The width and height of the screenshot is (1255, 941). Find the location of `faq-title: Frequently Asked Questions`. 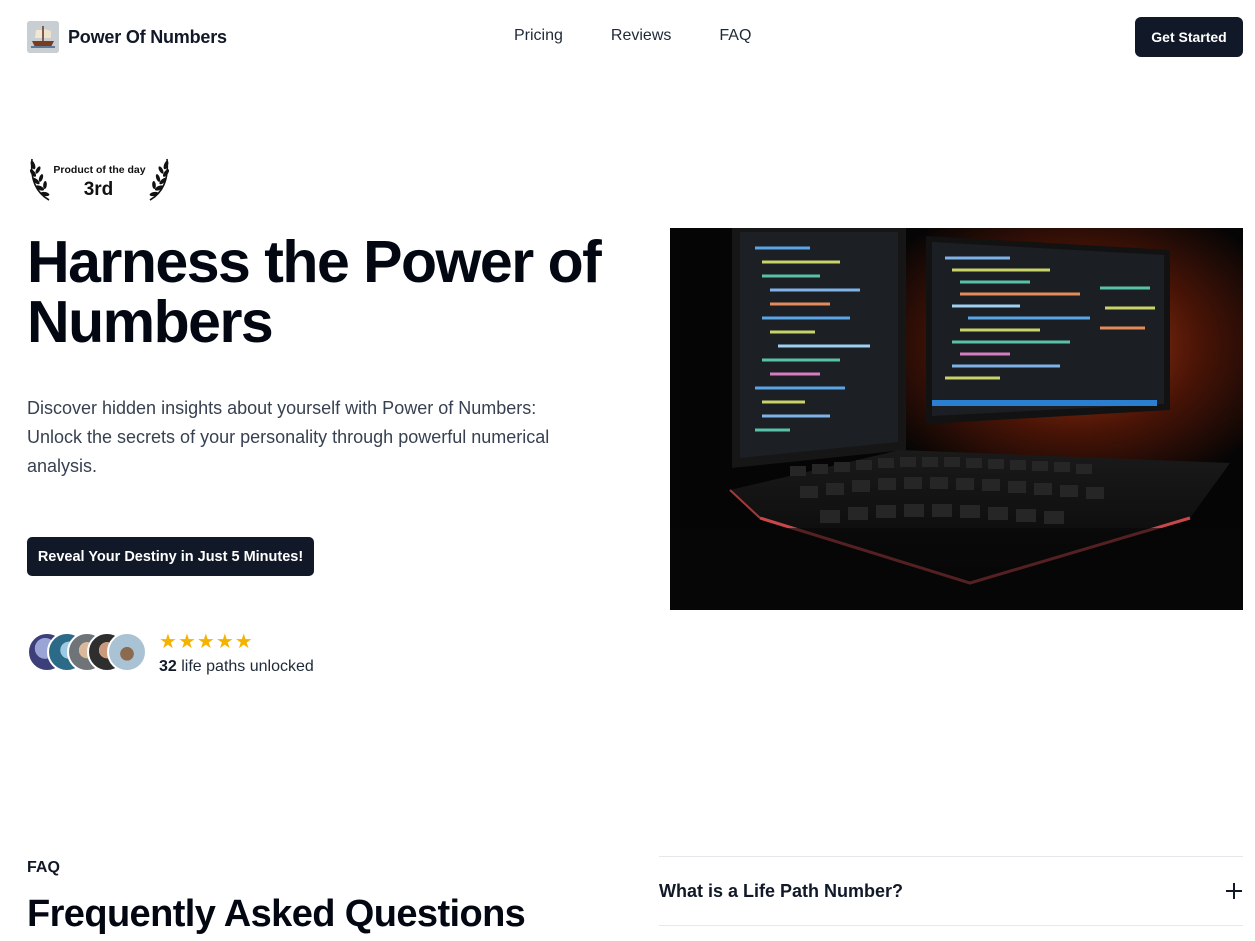

faq-title: Frequently Asked Questions is located at coordinates (276, 914).